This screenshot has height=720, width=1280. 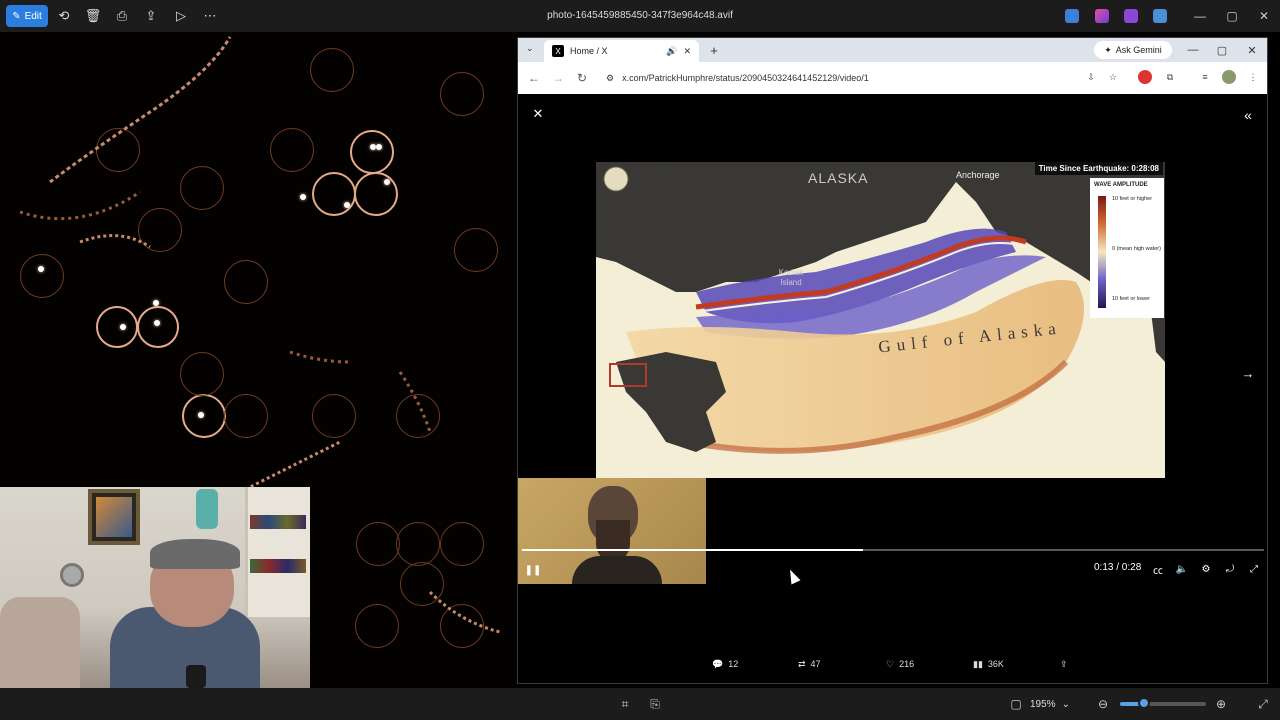 I want to click on volume-icon: 🔈, so click(x=1182, y=569).